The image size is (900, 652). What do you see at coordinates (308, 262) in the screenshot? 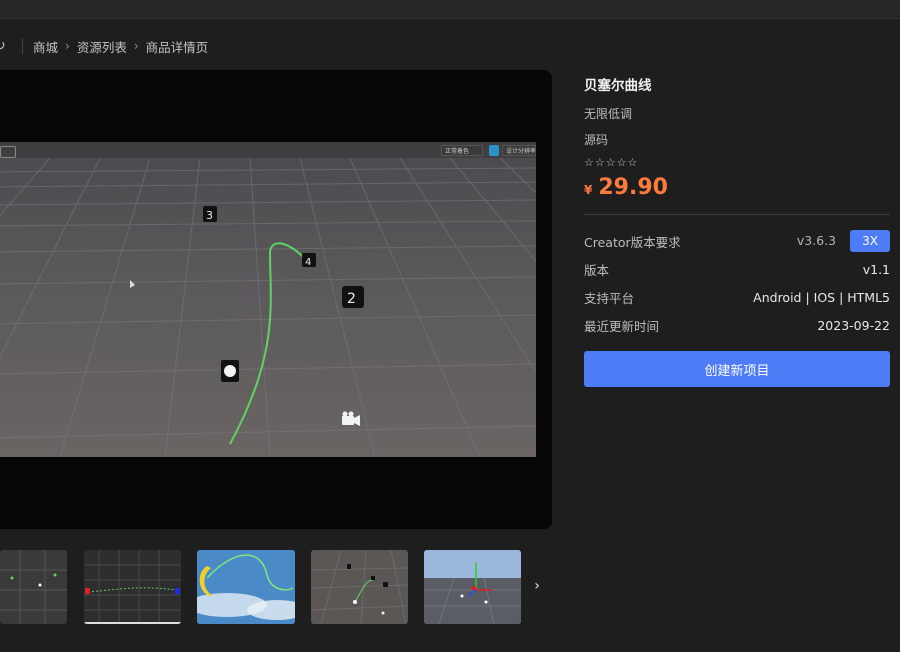
I see `svg-text: 4` at bounding box center [308, 262].